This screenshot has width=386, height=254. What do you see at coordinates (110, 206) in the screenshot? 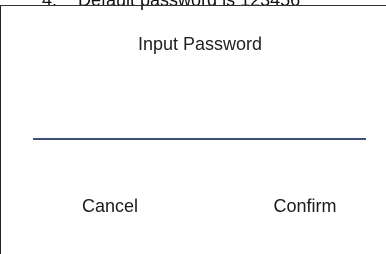
I see `cancel-button: Cancel` at bounding box center [110, 206].